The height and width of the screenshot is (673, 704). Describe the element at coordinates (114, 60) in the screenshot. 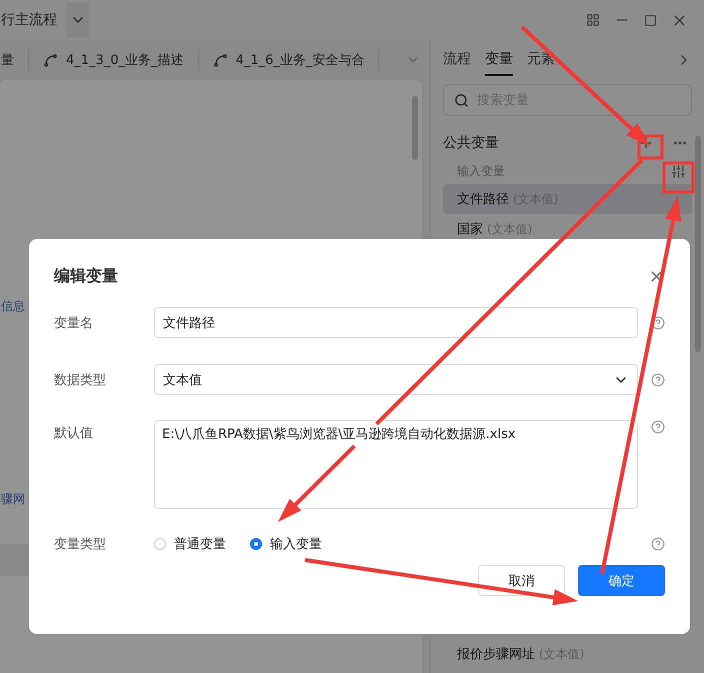

I see `flow-tab: 4_1_3_0_业务_描述` at that location.